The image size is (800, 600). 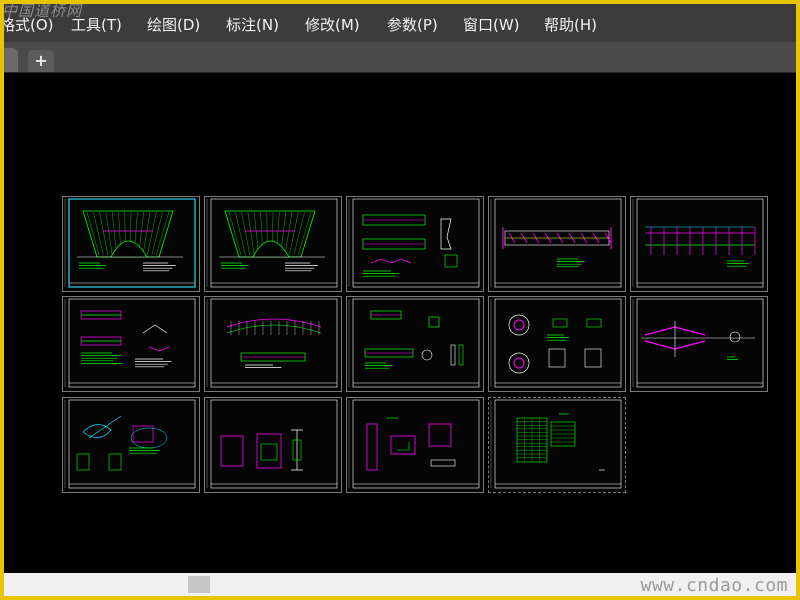 What do you see at coordinates (714, 585) in the screenshot?
I see `watermark-bottom: www.cndao.com` at bounding box center [714, 585].